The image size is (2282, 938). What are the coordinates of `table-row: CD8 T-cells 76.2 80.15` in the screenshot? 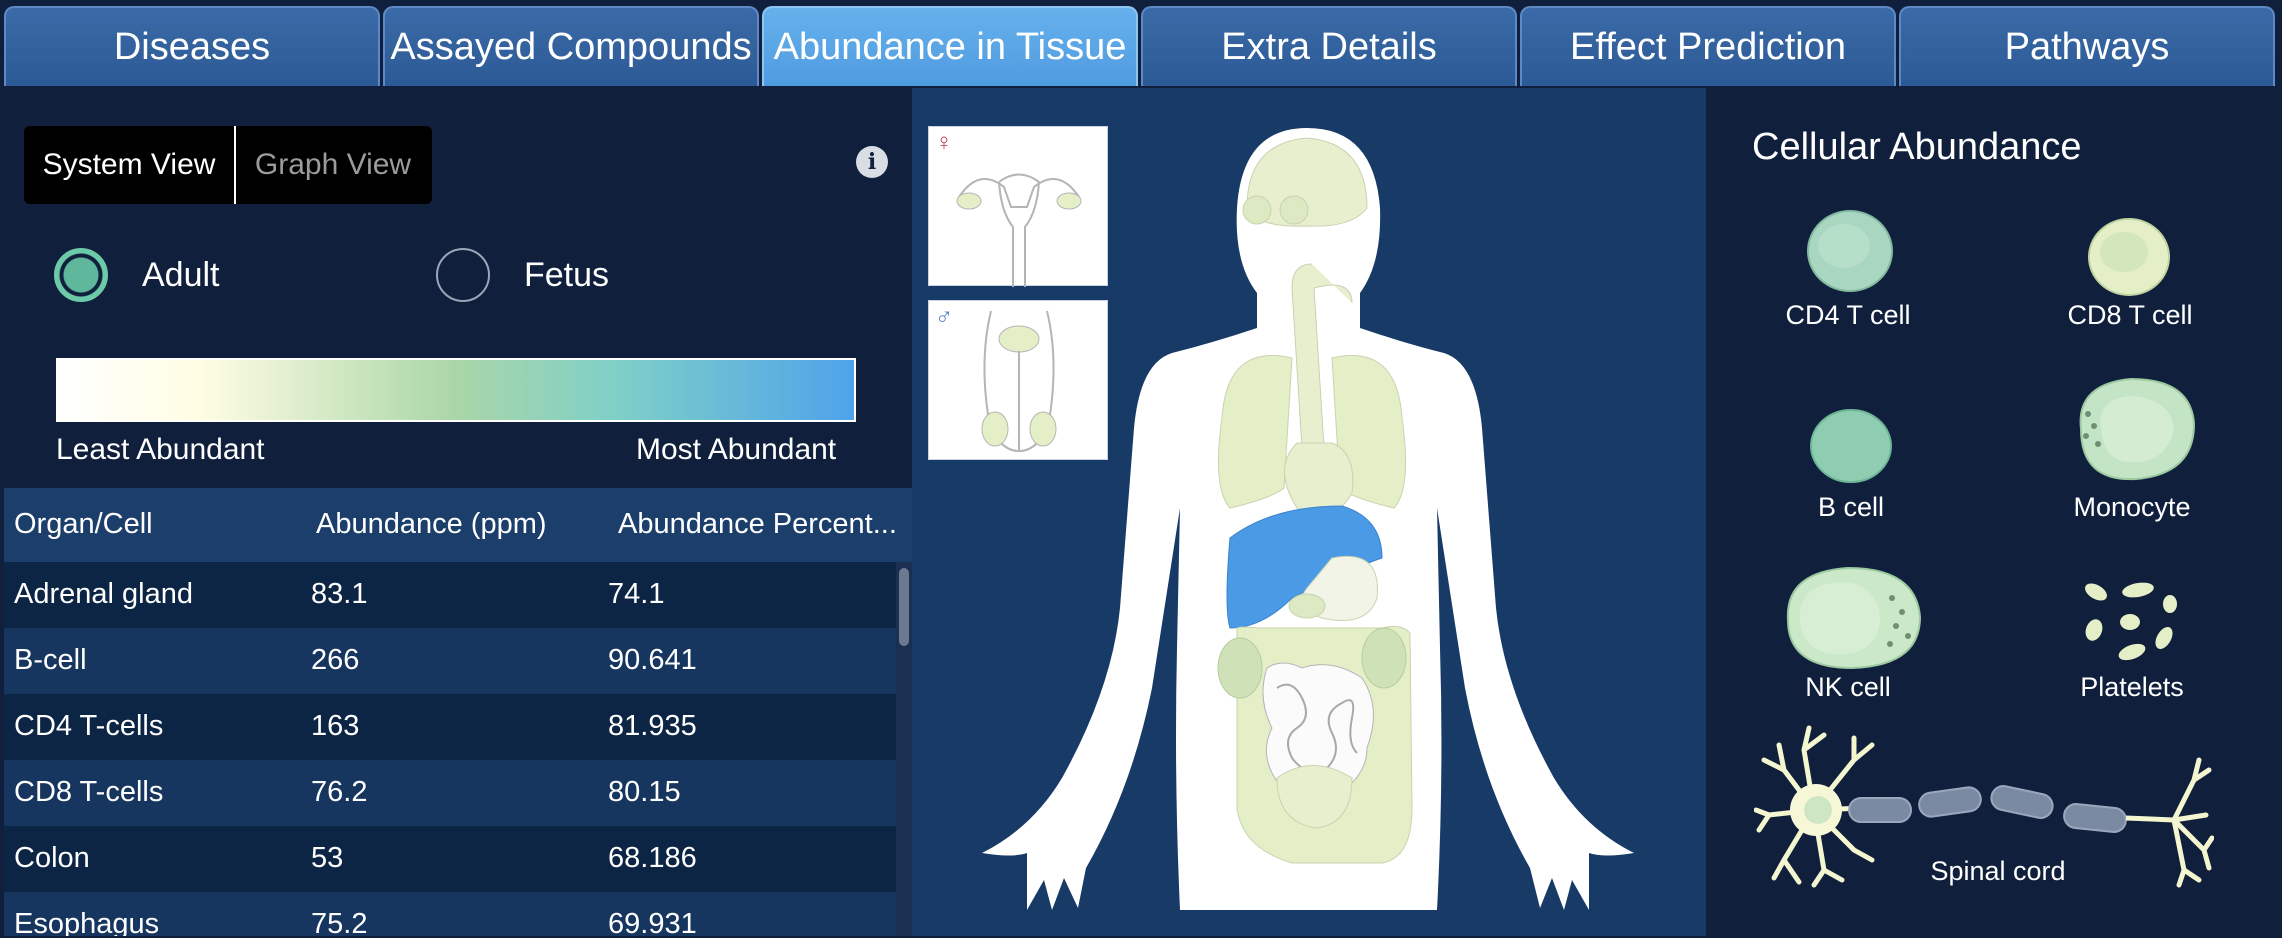 It's located at (450, 793).